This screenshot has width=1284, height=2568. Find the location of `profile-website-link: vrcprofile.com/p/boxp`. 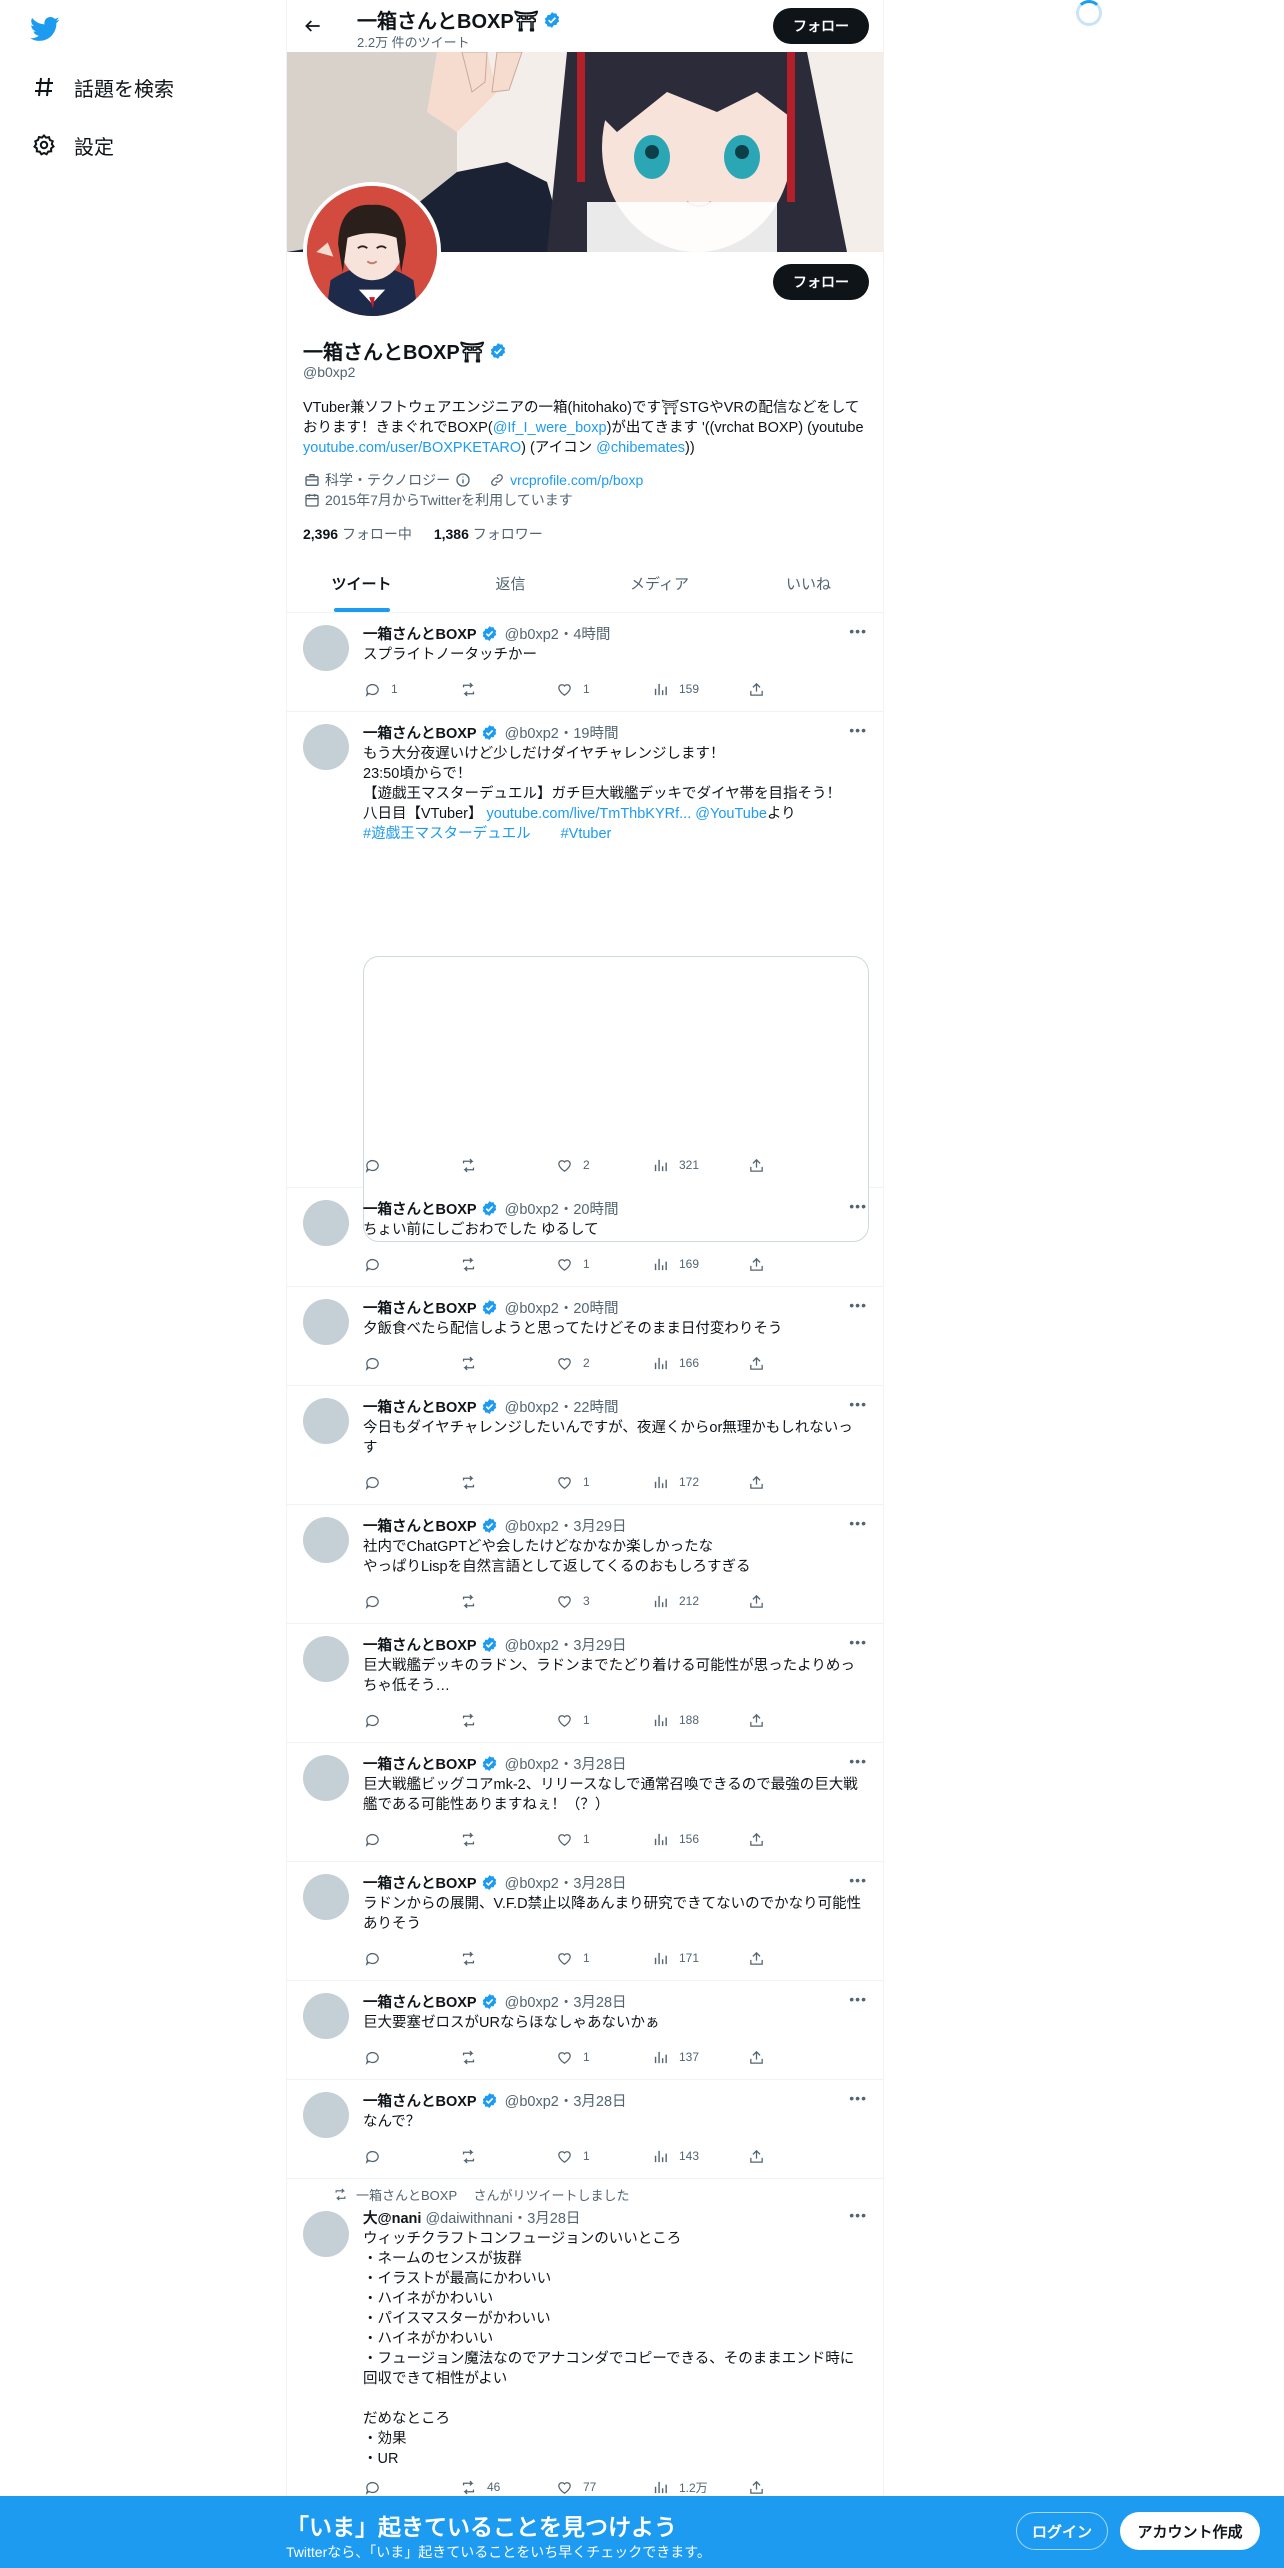

profile-website-link: vrcprofile.com/p/boxp is located at coordinates (576, 480).